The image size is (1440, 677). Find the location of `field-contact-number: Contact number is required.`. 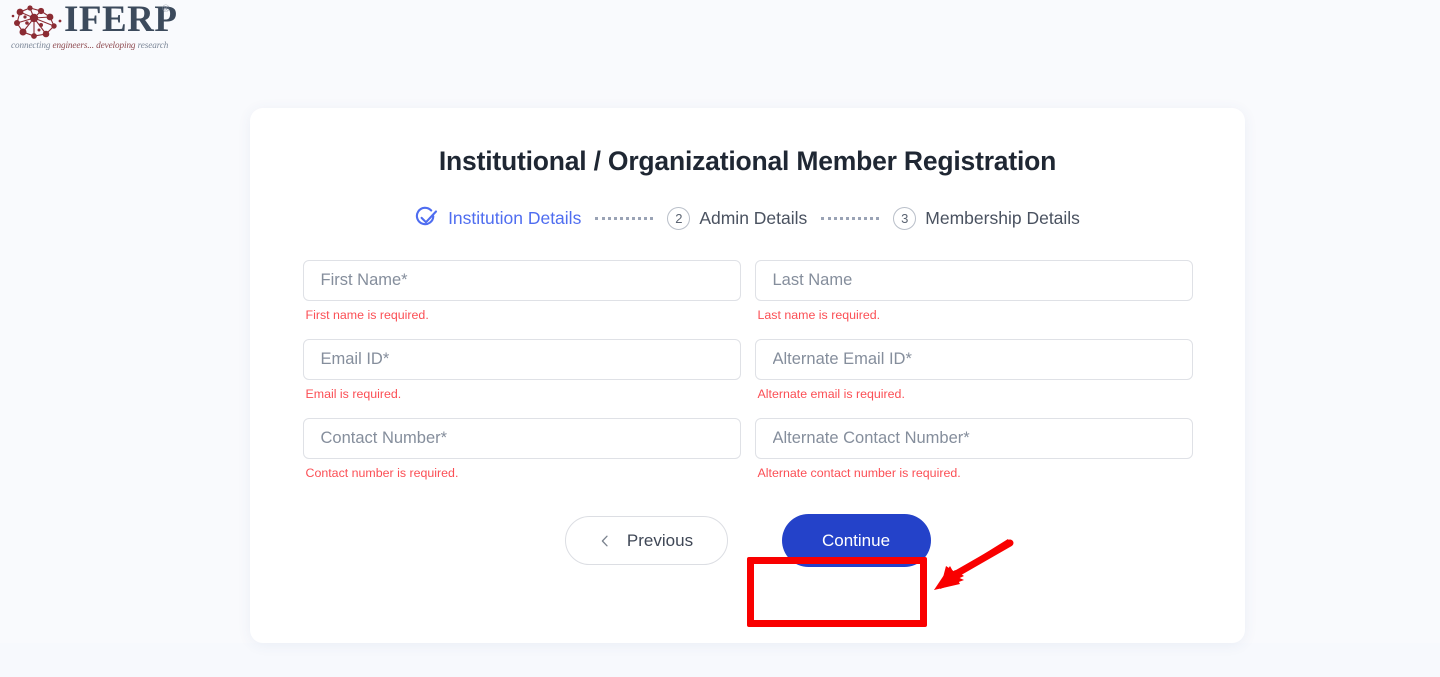

field-contact-number: Contact number is required. is located at coordinates (521, 449).